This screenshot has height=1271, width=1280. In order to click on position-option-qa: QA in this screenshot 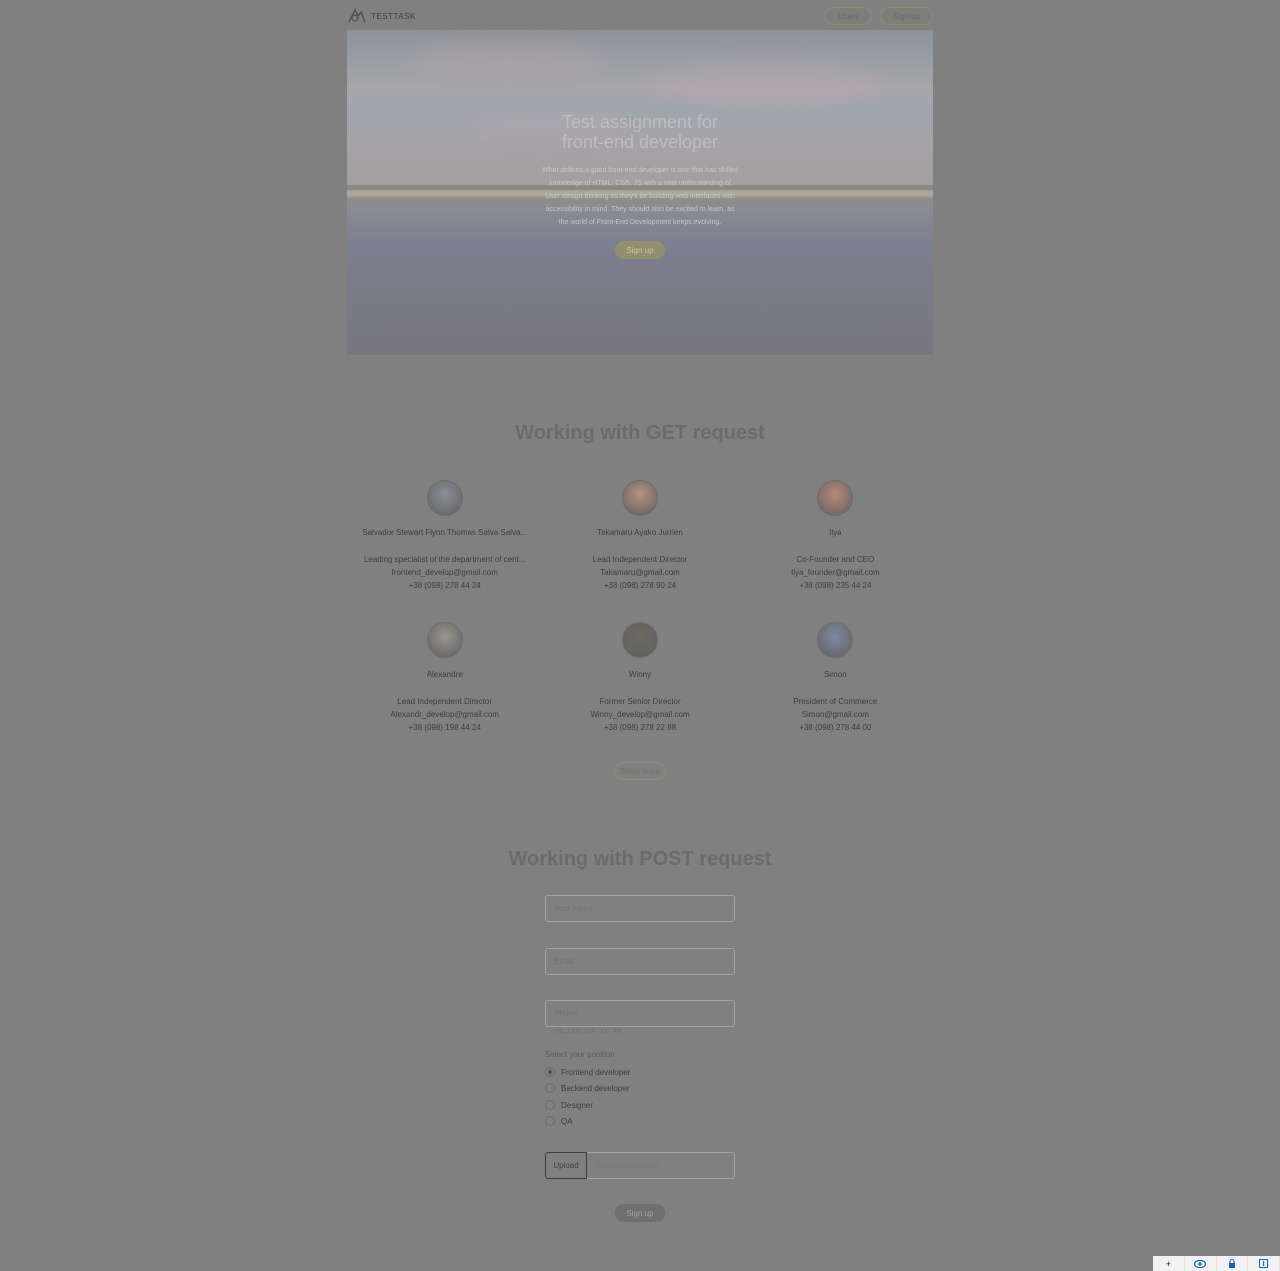, I will do `click(559, 1121)`.